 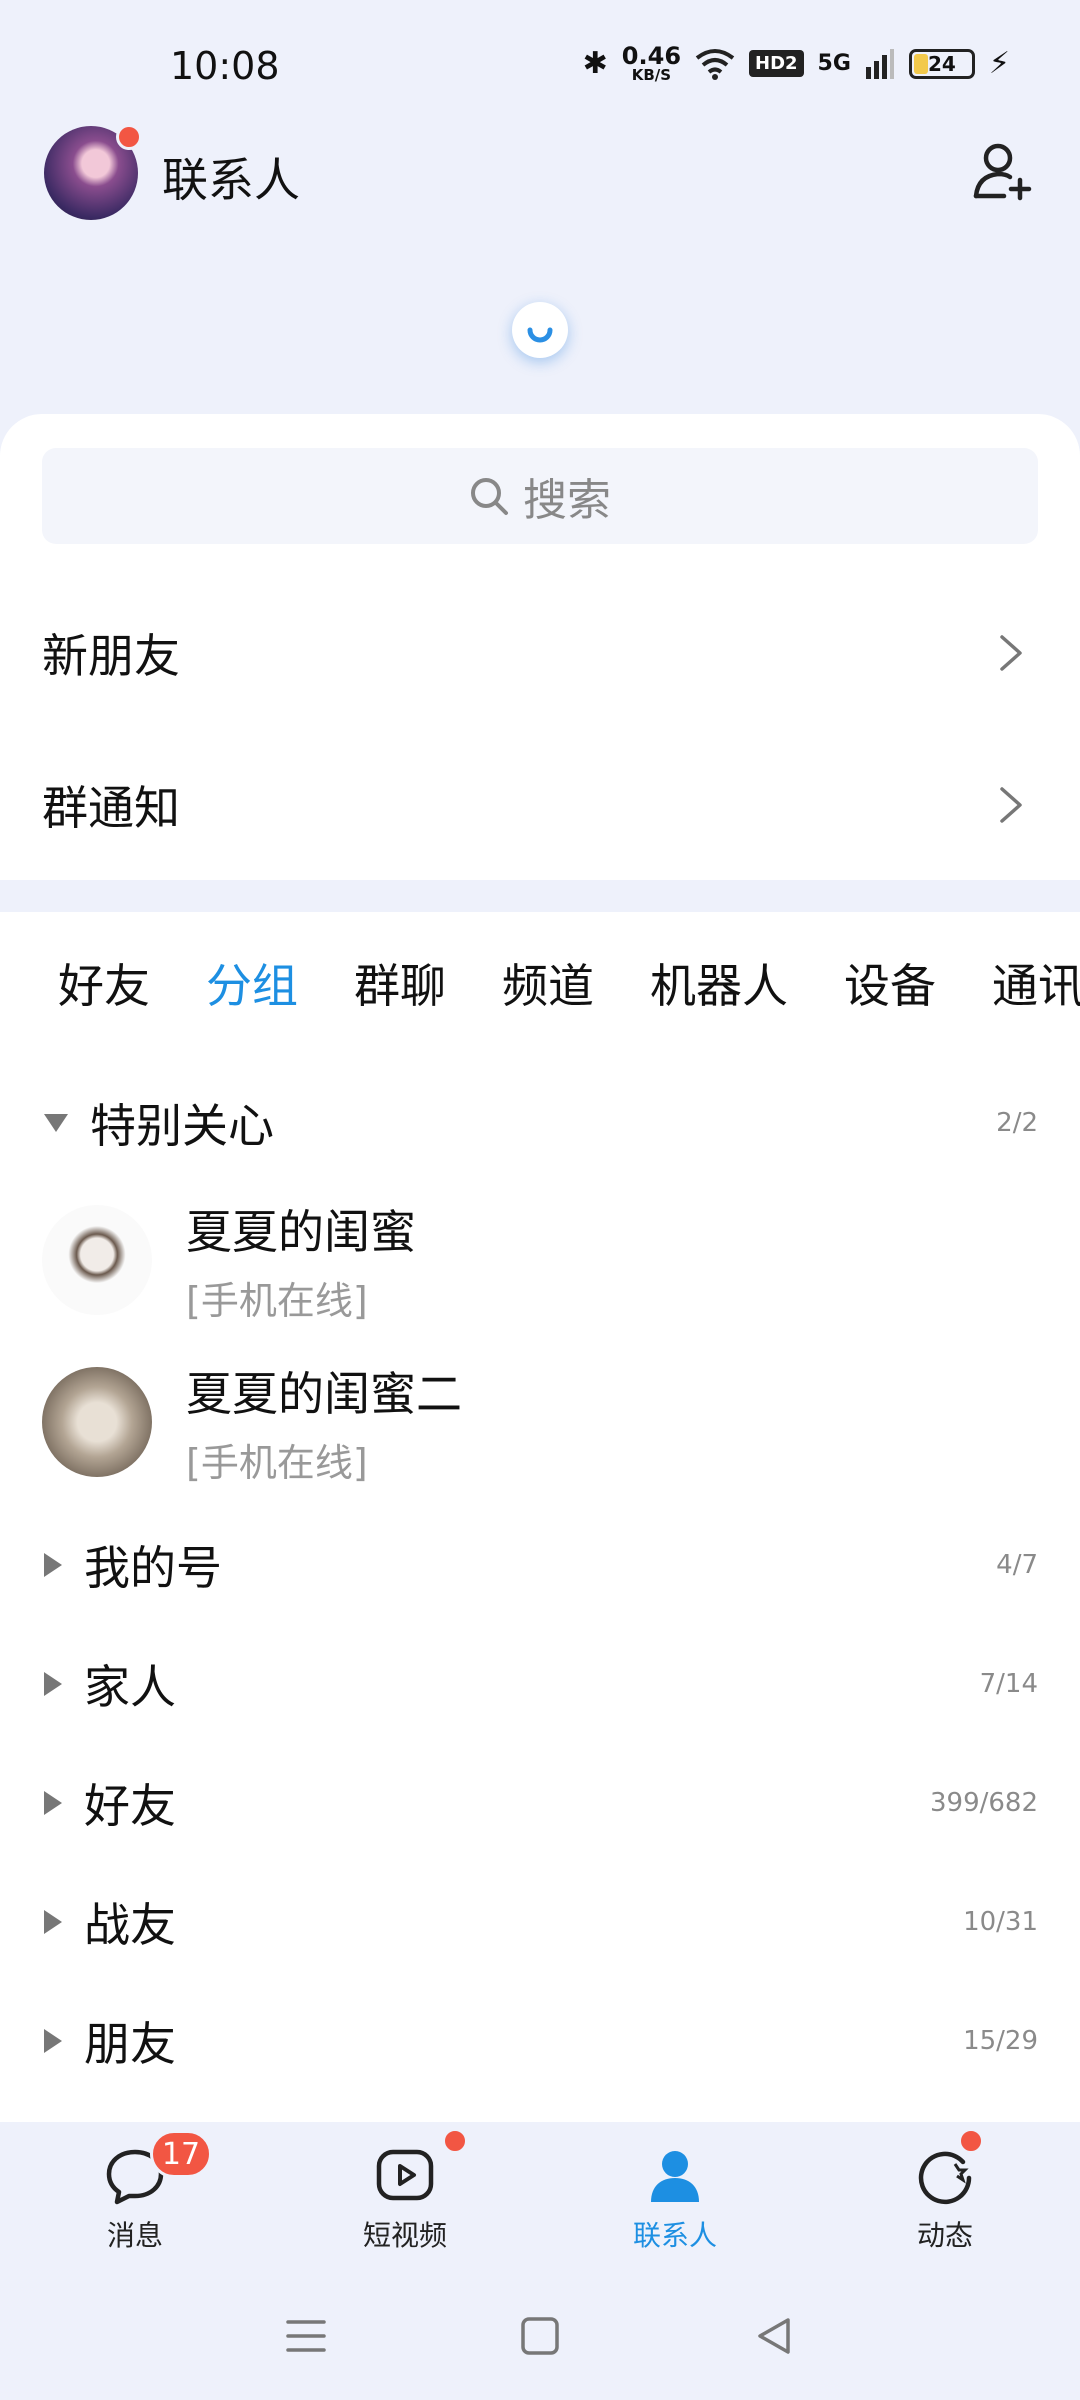 What do you see at coordinates (182, 1126) in the screenshot?
I see `group-name: 特别关心` at bounding box center [182, 1126].